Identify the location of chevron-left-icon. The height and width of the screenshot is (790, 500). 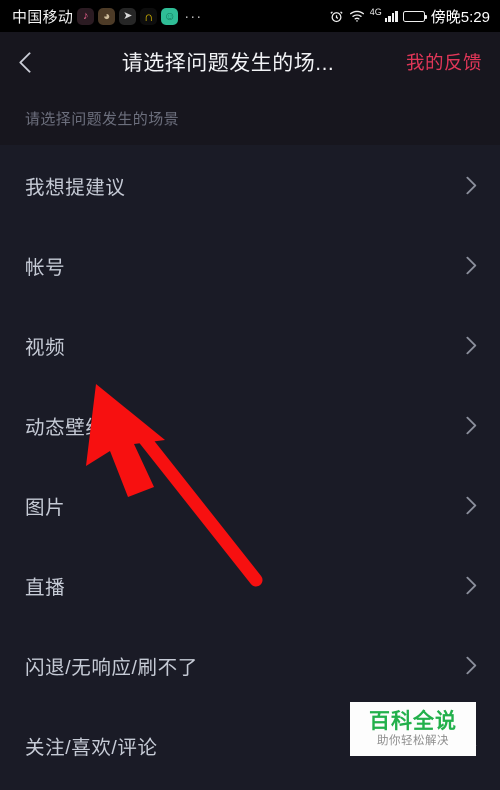
(29, 62).